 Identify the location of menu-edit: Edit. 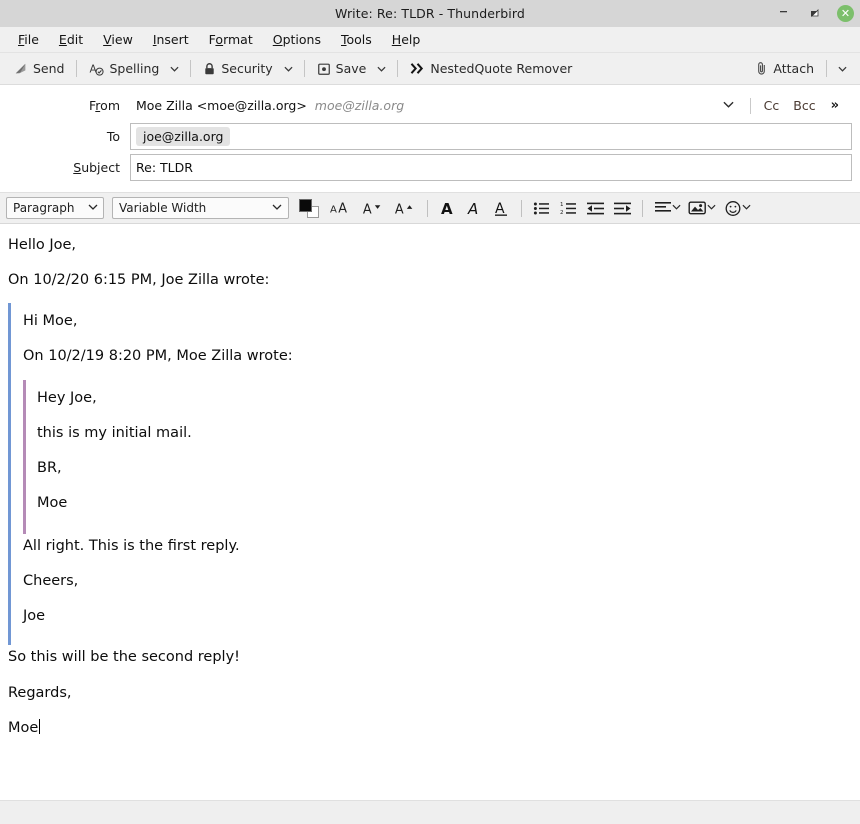
(71, 39).